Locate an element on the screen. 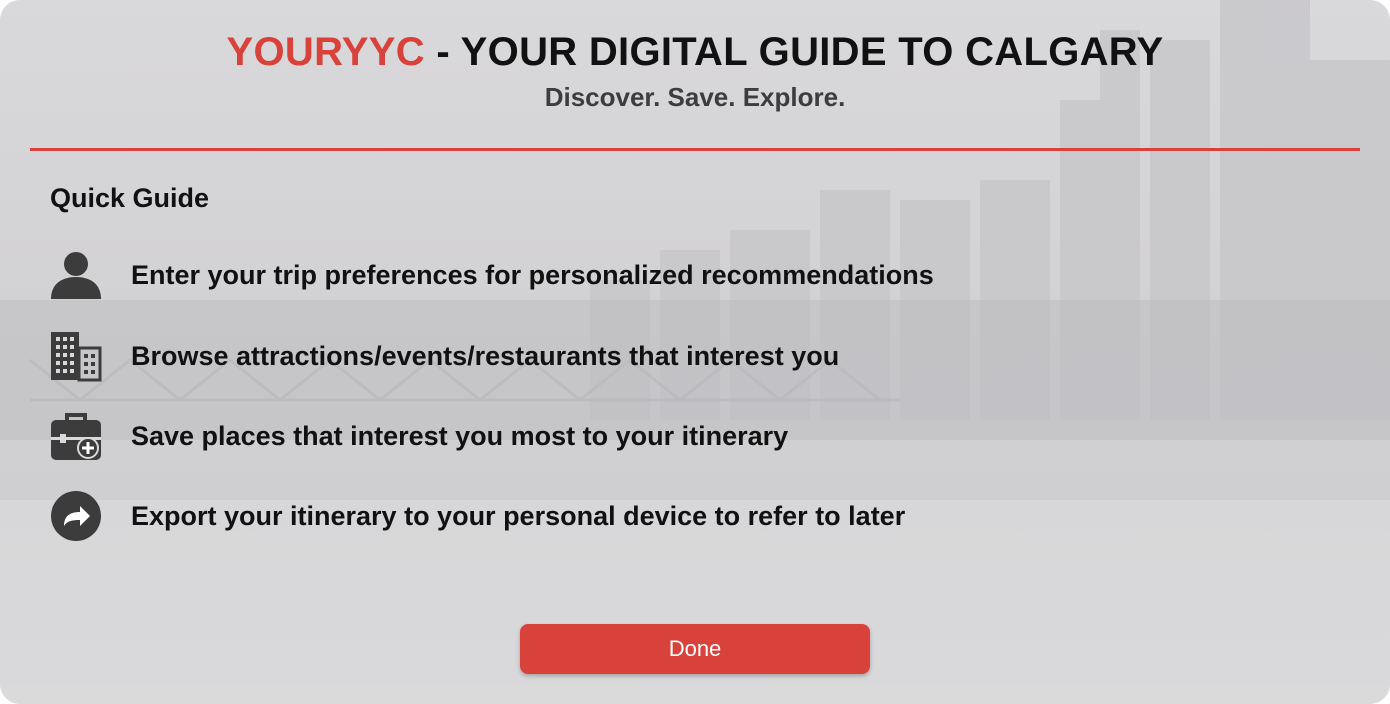 The image size is (1390, 704). share-arrow-icon is located at coordinates (76, 516).